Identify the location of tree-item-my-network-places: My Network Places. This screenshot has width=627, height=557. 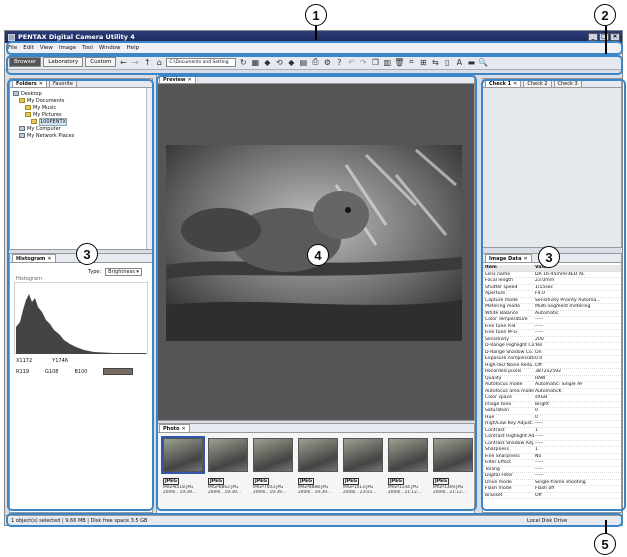
(81, 135).